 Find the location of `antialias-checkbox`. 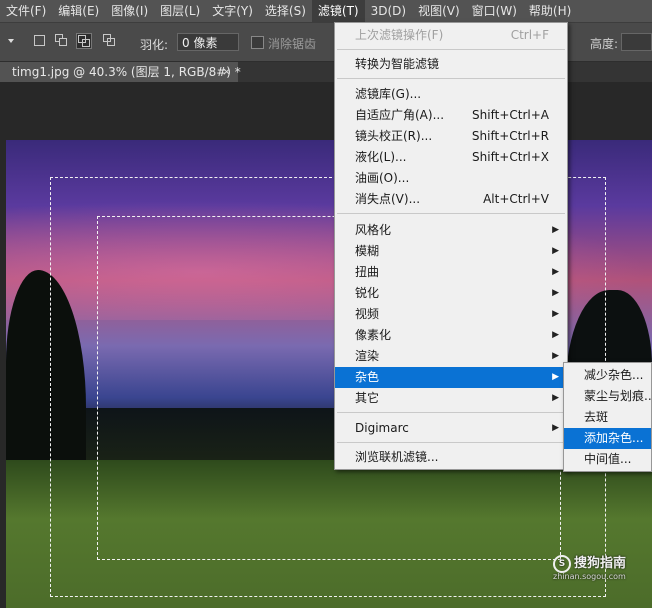

antialias-checkbox is located at coordinates (257, 42).